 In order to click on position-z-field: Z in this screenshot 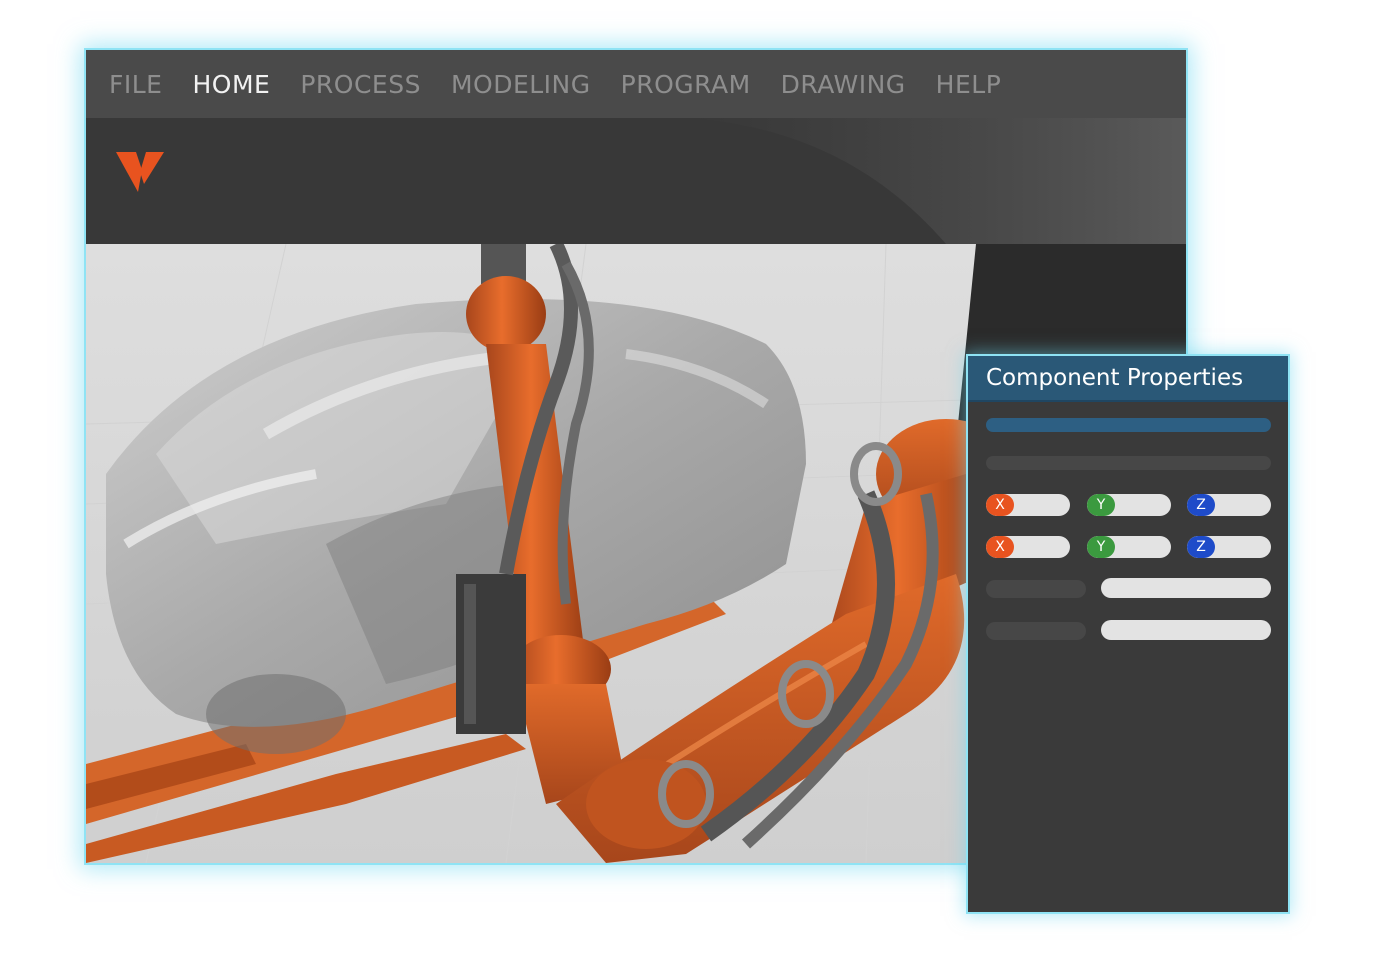, I will do `click(1229, 505)`.